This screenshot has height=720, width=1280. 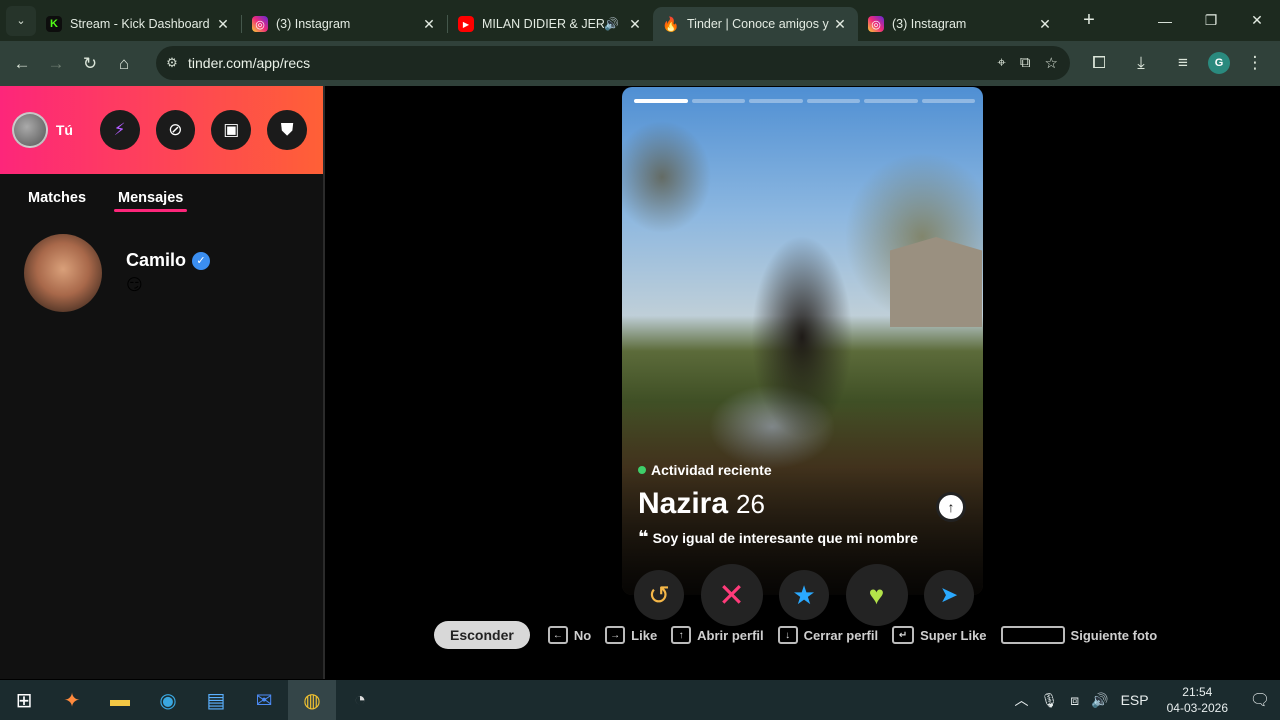 I want to click on my-profile-label: Tú, so click(x=78, y=130).